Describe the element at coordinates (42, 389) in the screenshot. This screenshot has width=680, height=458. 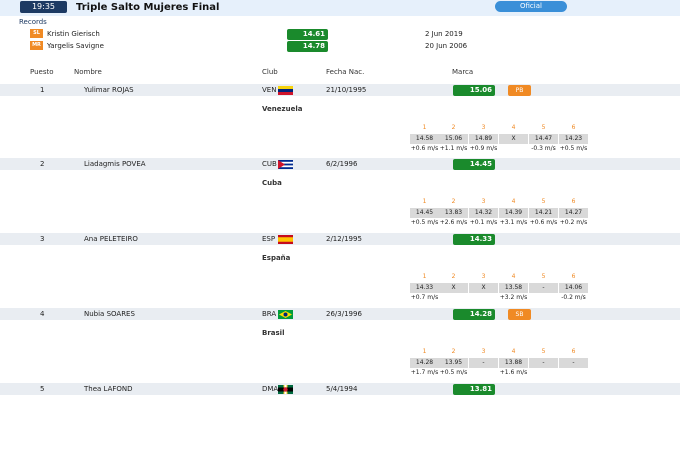
I see `athlete-position: 5` at that location.